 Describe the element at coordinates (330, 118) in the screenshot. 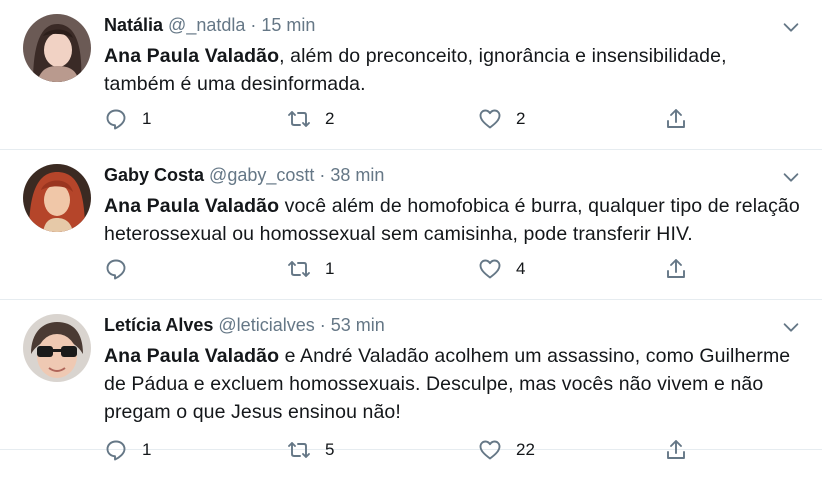

I see `retweet-count: 2` at that location.